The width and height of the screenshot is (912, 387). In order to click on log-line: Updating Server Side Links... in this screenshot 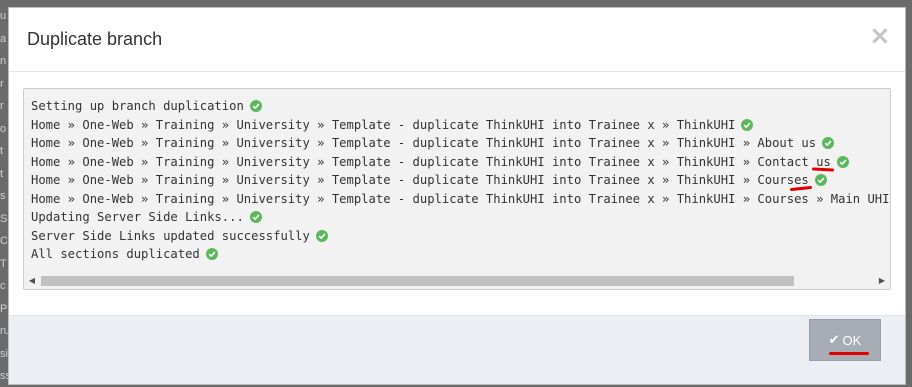, I will do `click(460, 217)`.